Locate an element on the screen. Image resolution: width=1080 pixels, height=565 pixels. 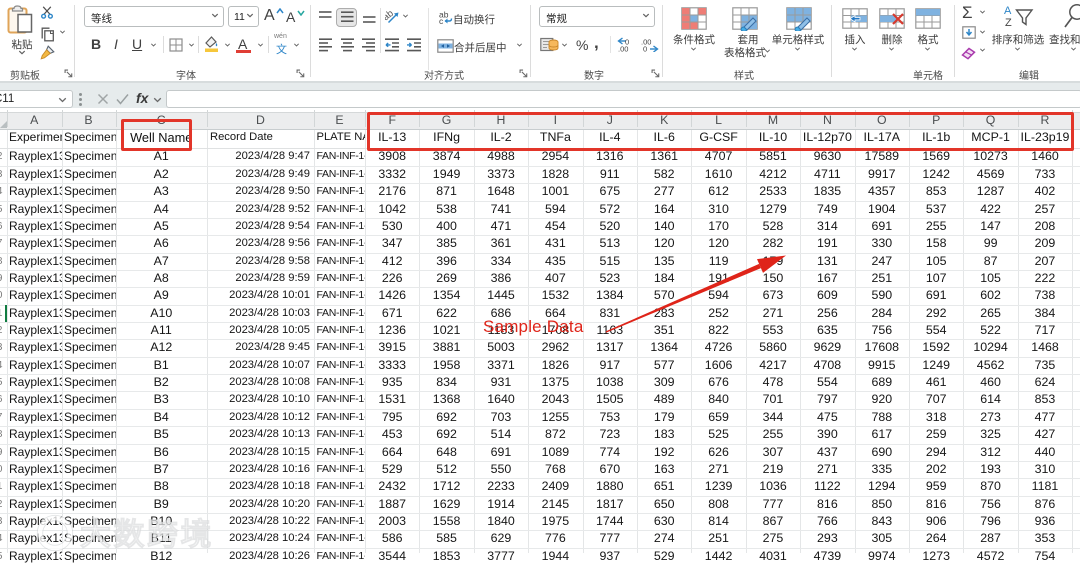
svg-text: A is located at coordinates (1008, 11).